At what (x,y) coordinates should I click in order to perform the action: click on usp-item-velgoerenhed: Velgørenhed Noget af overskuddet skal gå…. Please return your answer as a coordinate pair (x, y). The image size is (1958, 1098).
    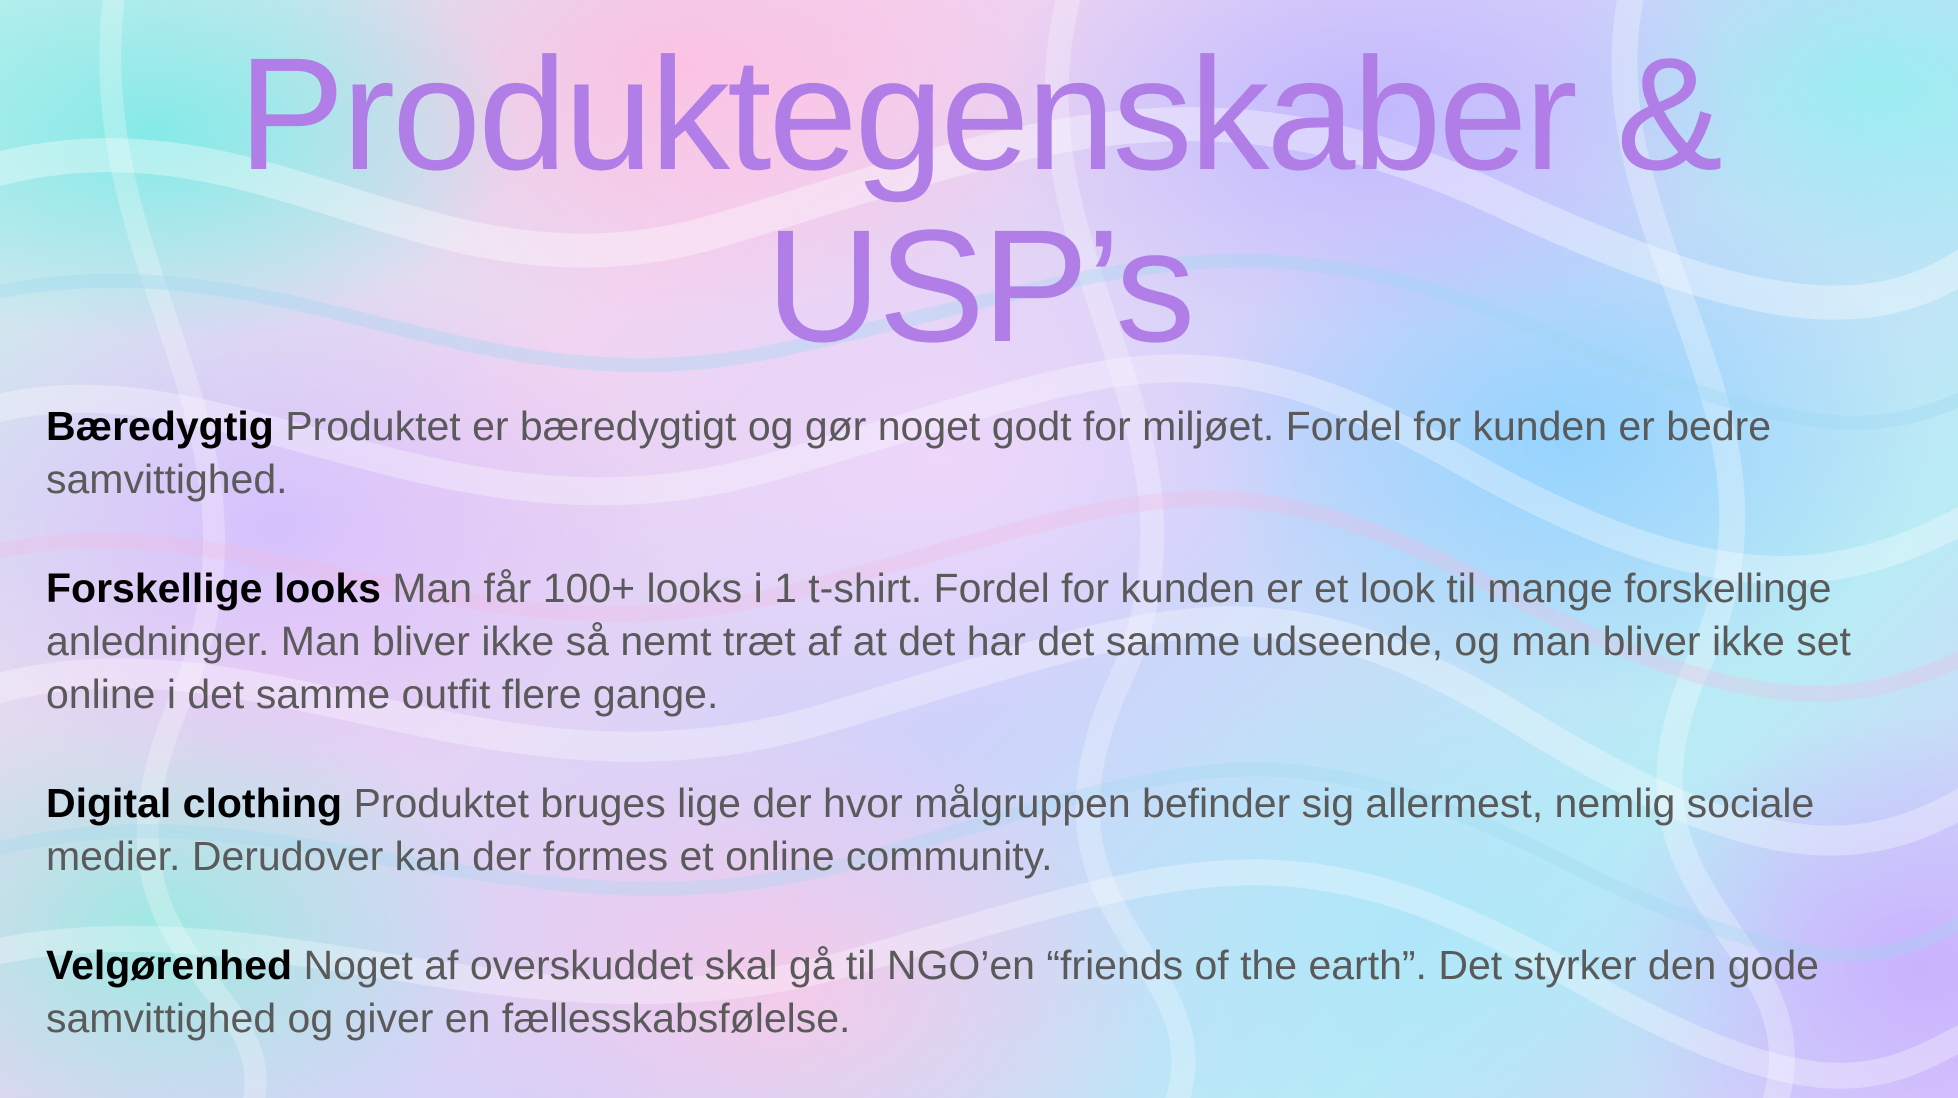
    Looking at the image, I should click on (986, 992).